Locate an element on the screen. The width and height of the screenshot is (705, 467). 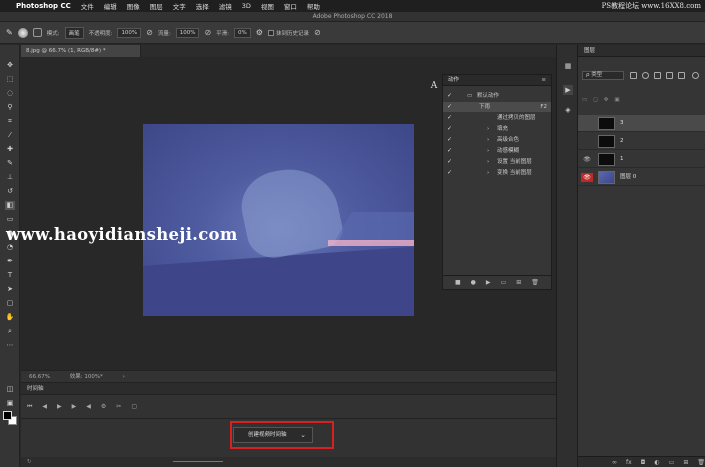
layer-filter-select: ρ 类型 is located at coordinates (603, 75).